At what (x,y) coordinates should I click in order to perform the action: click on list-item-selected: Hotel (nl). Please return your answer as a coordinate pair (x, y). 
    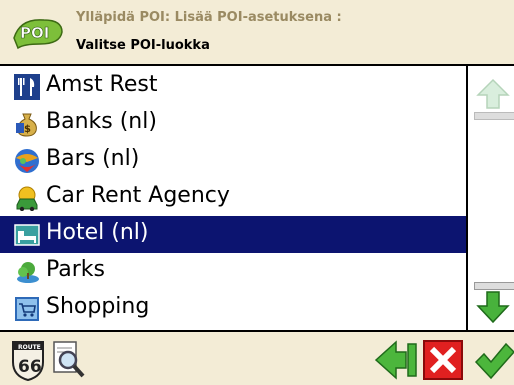
    Looking at the image, I should click on (233, 234).